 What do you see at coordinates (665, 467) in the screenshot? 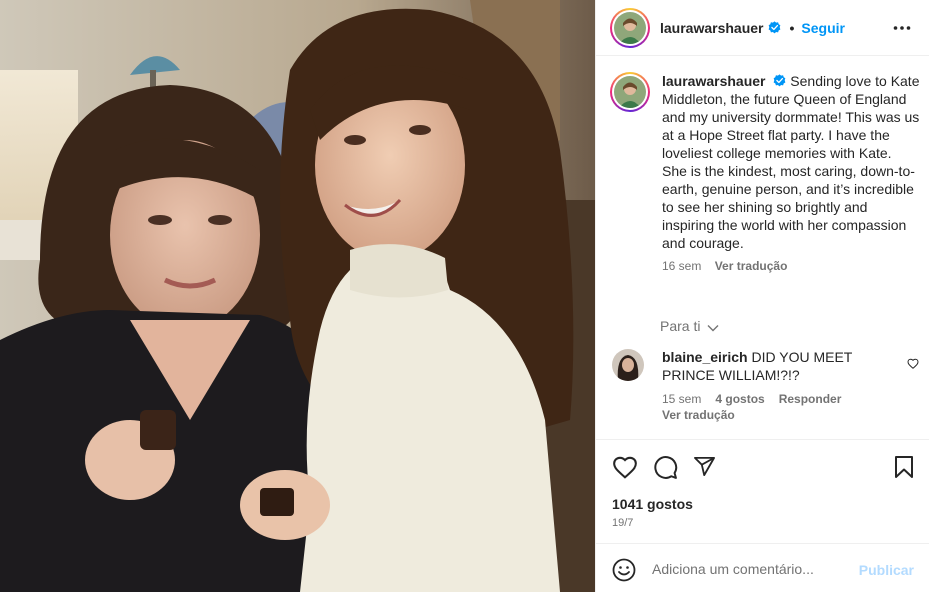
I see `comment-icon` at bounding box center [665, 467].